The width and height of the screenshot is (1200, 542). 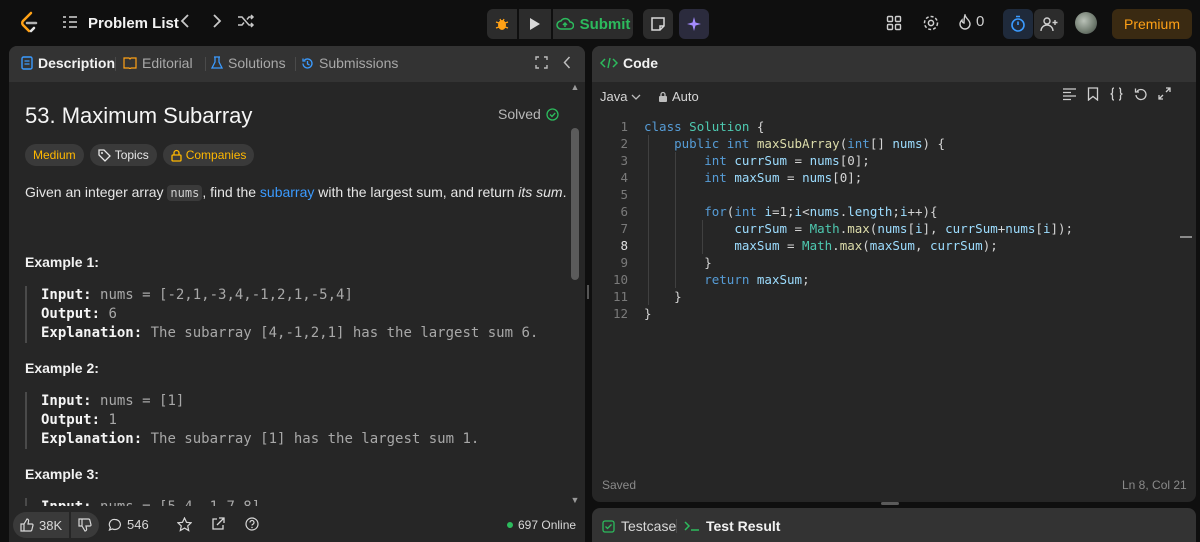 What do you see at coordinates (29, 23) in the screenshot?
I see `leetcode-logo-icon` at bounding box center [29, 23].